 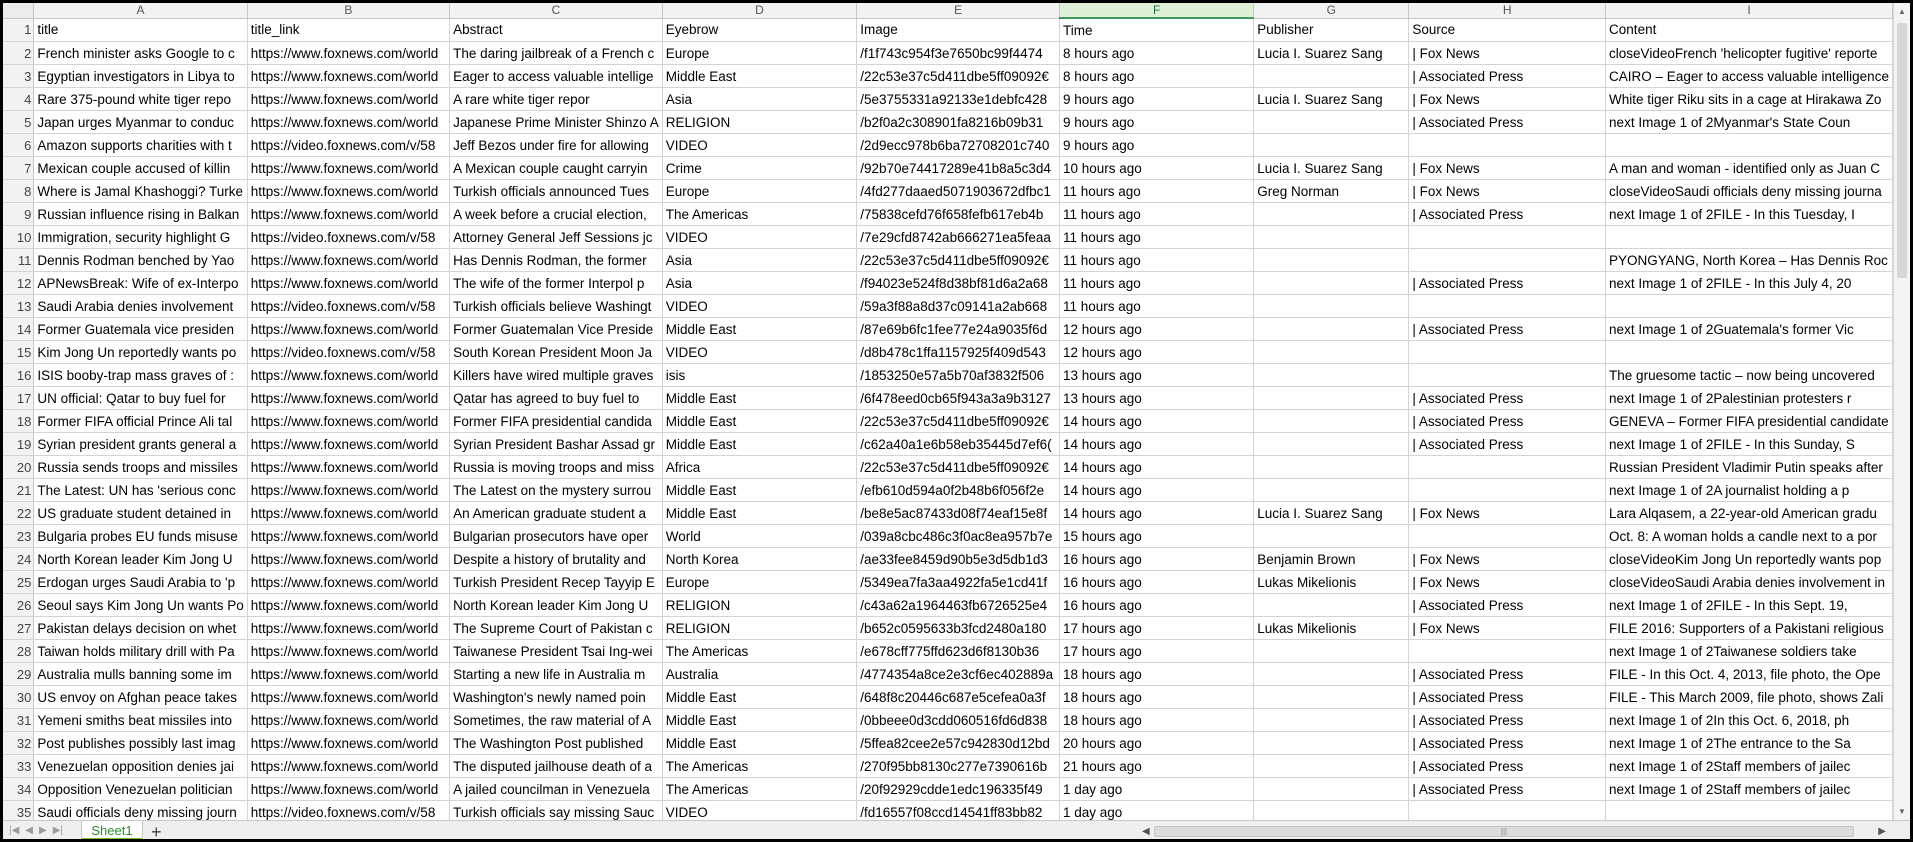 I want to click on table-cell: US envoy on Afghan peace takes, so click(x=140, y=697).